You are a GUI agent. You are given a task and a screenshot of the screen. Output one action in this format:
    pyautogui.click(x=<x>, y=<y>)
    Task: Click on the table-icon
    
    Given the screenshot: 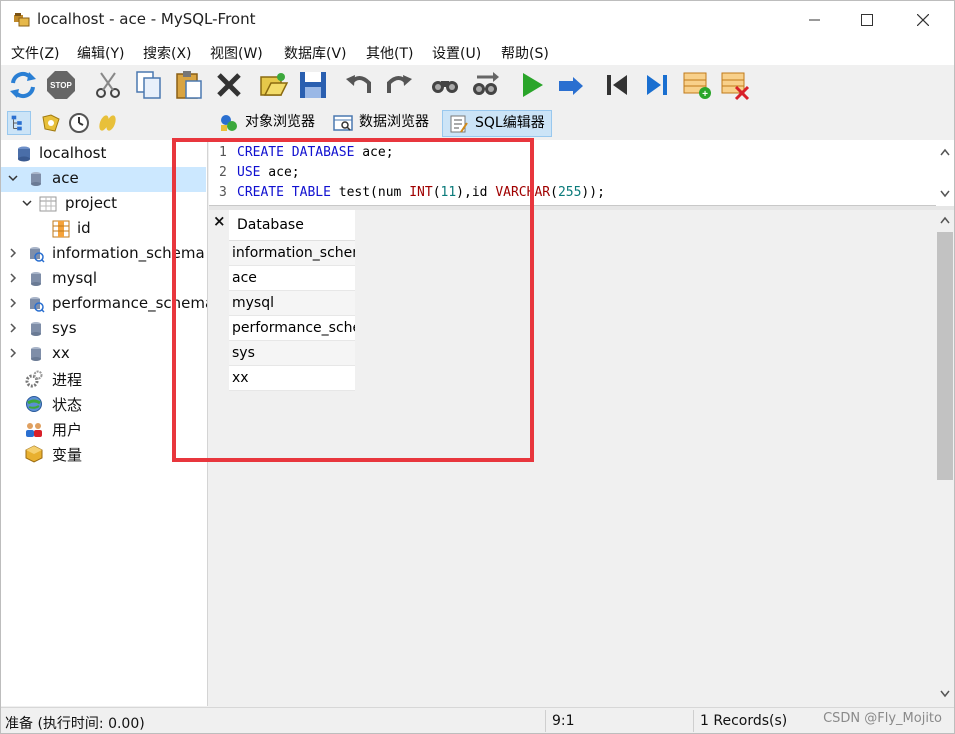 What is the action you would take?
    pyautogui.click(x=48, y=204)
    